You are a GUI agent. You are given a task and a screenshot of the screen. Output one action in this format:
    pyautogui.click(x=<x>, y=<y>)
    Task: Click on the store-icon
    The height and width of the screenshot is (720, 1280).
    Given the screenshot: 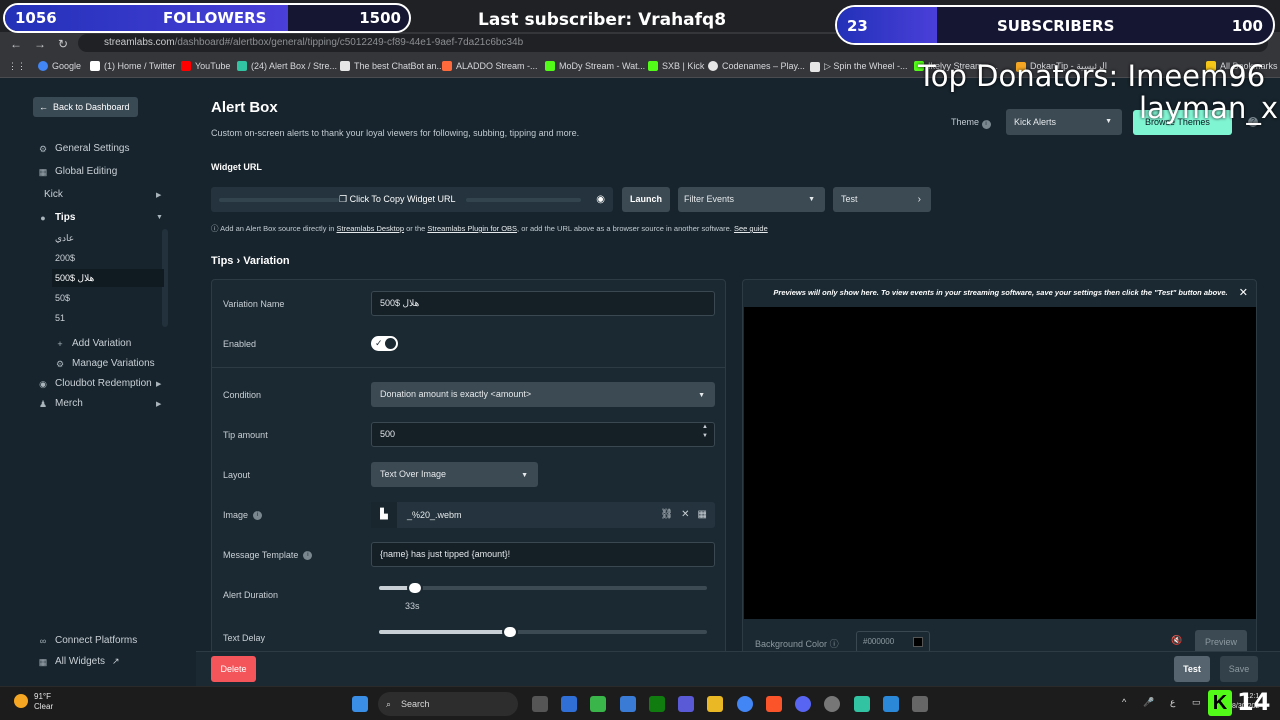 What is the action you would take?
    pyautogui.click(x=628, y=704)
    